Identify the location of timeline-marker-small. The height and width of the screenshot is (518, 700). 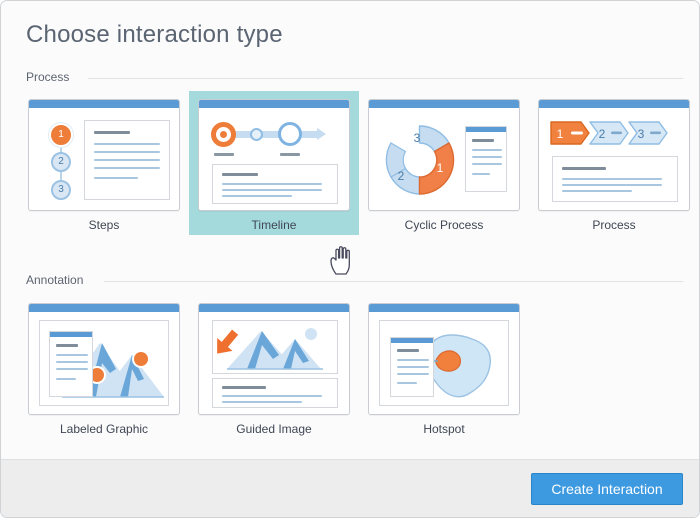
(256, 134).